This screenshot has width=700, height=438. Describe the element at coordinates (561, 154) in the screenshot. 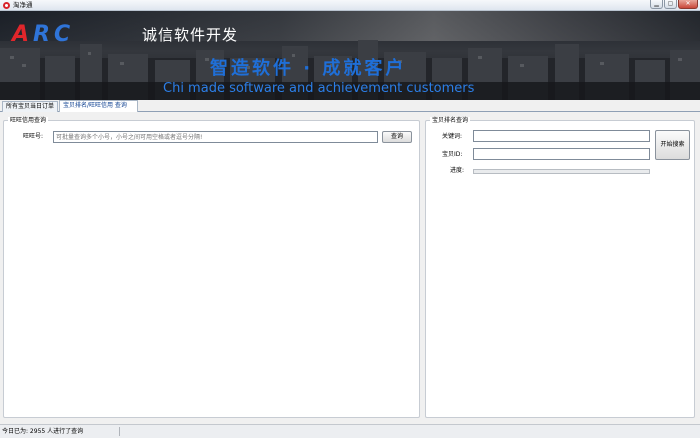

I see `item-id-input` at that location.